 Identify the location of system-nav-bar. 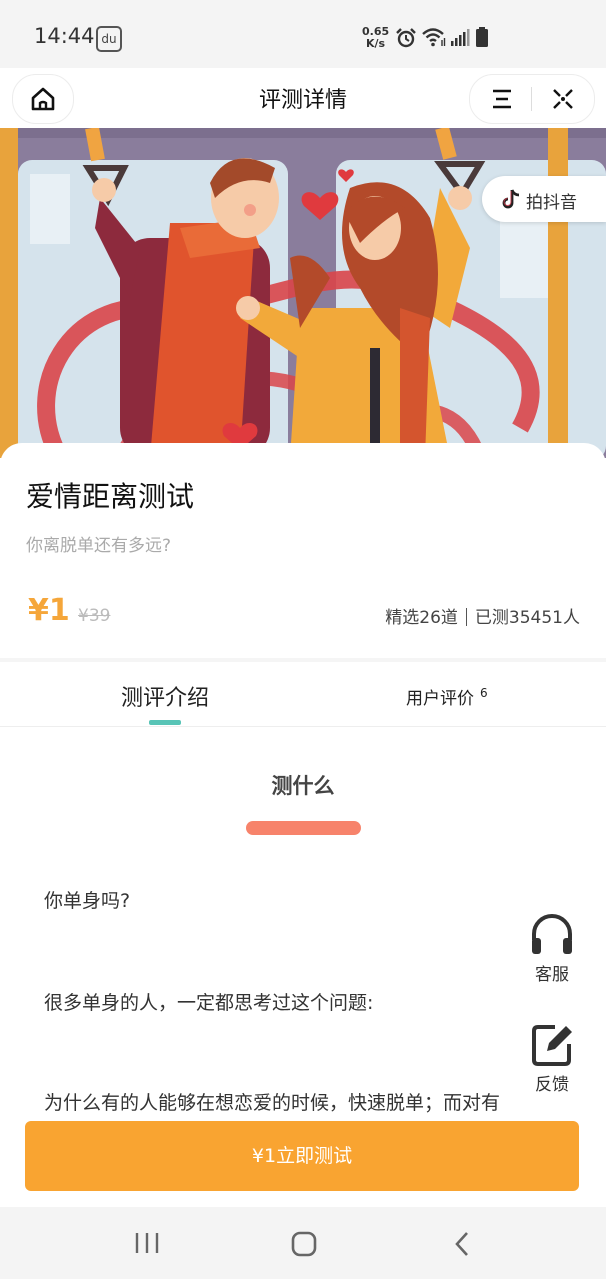
(303, 1243).